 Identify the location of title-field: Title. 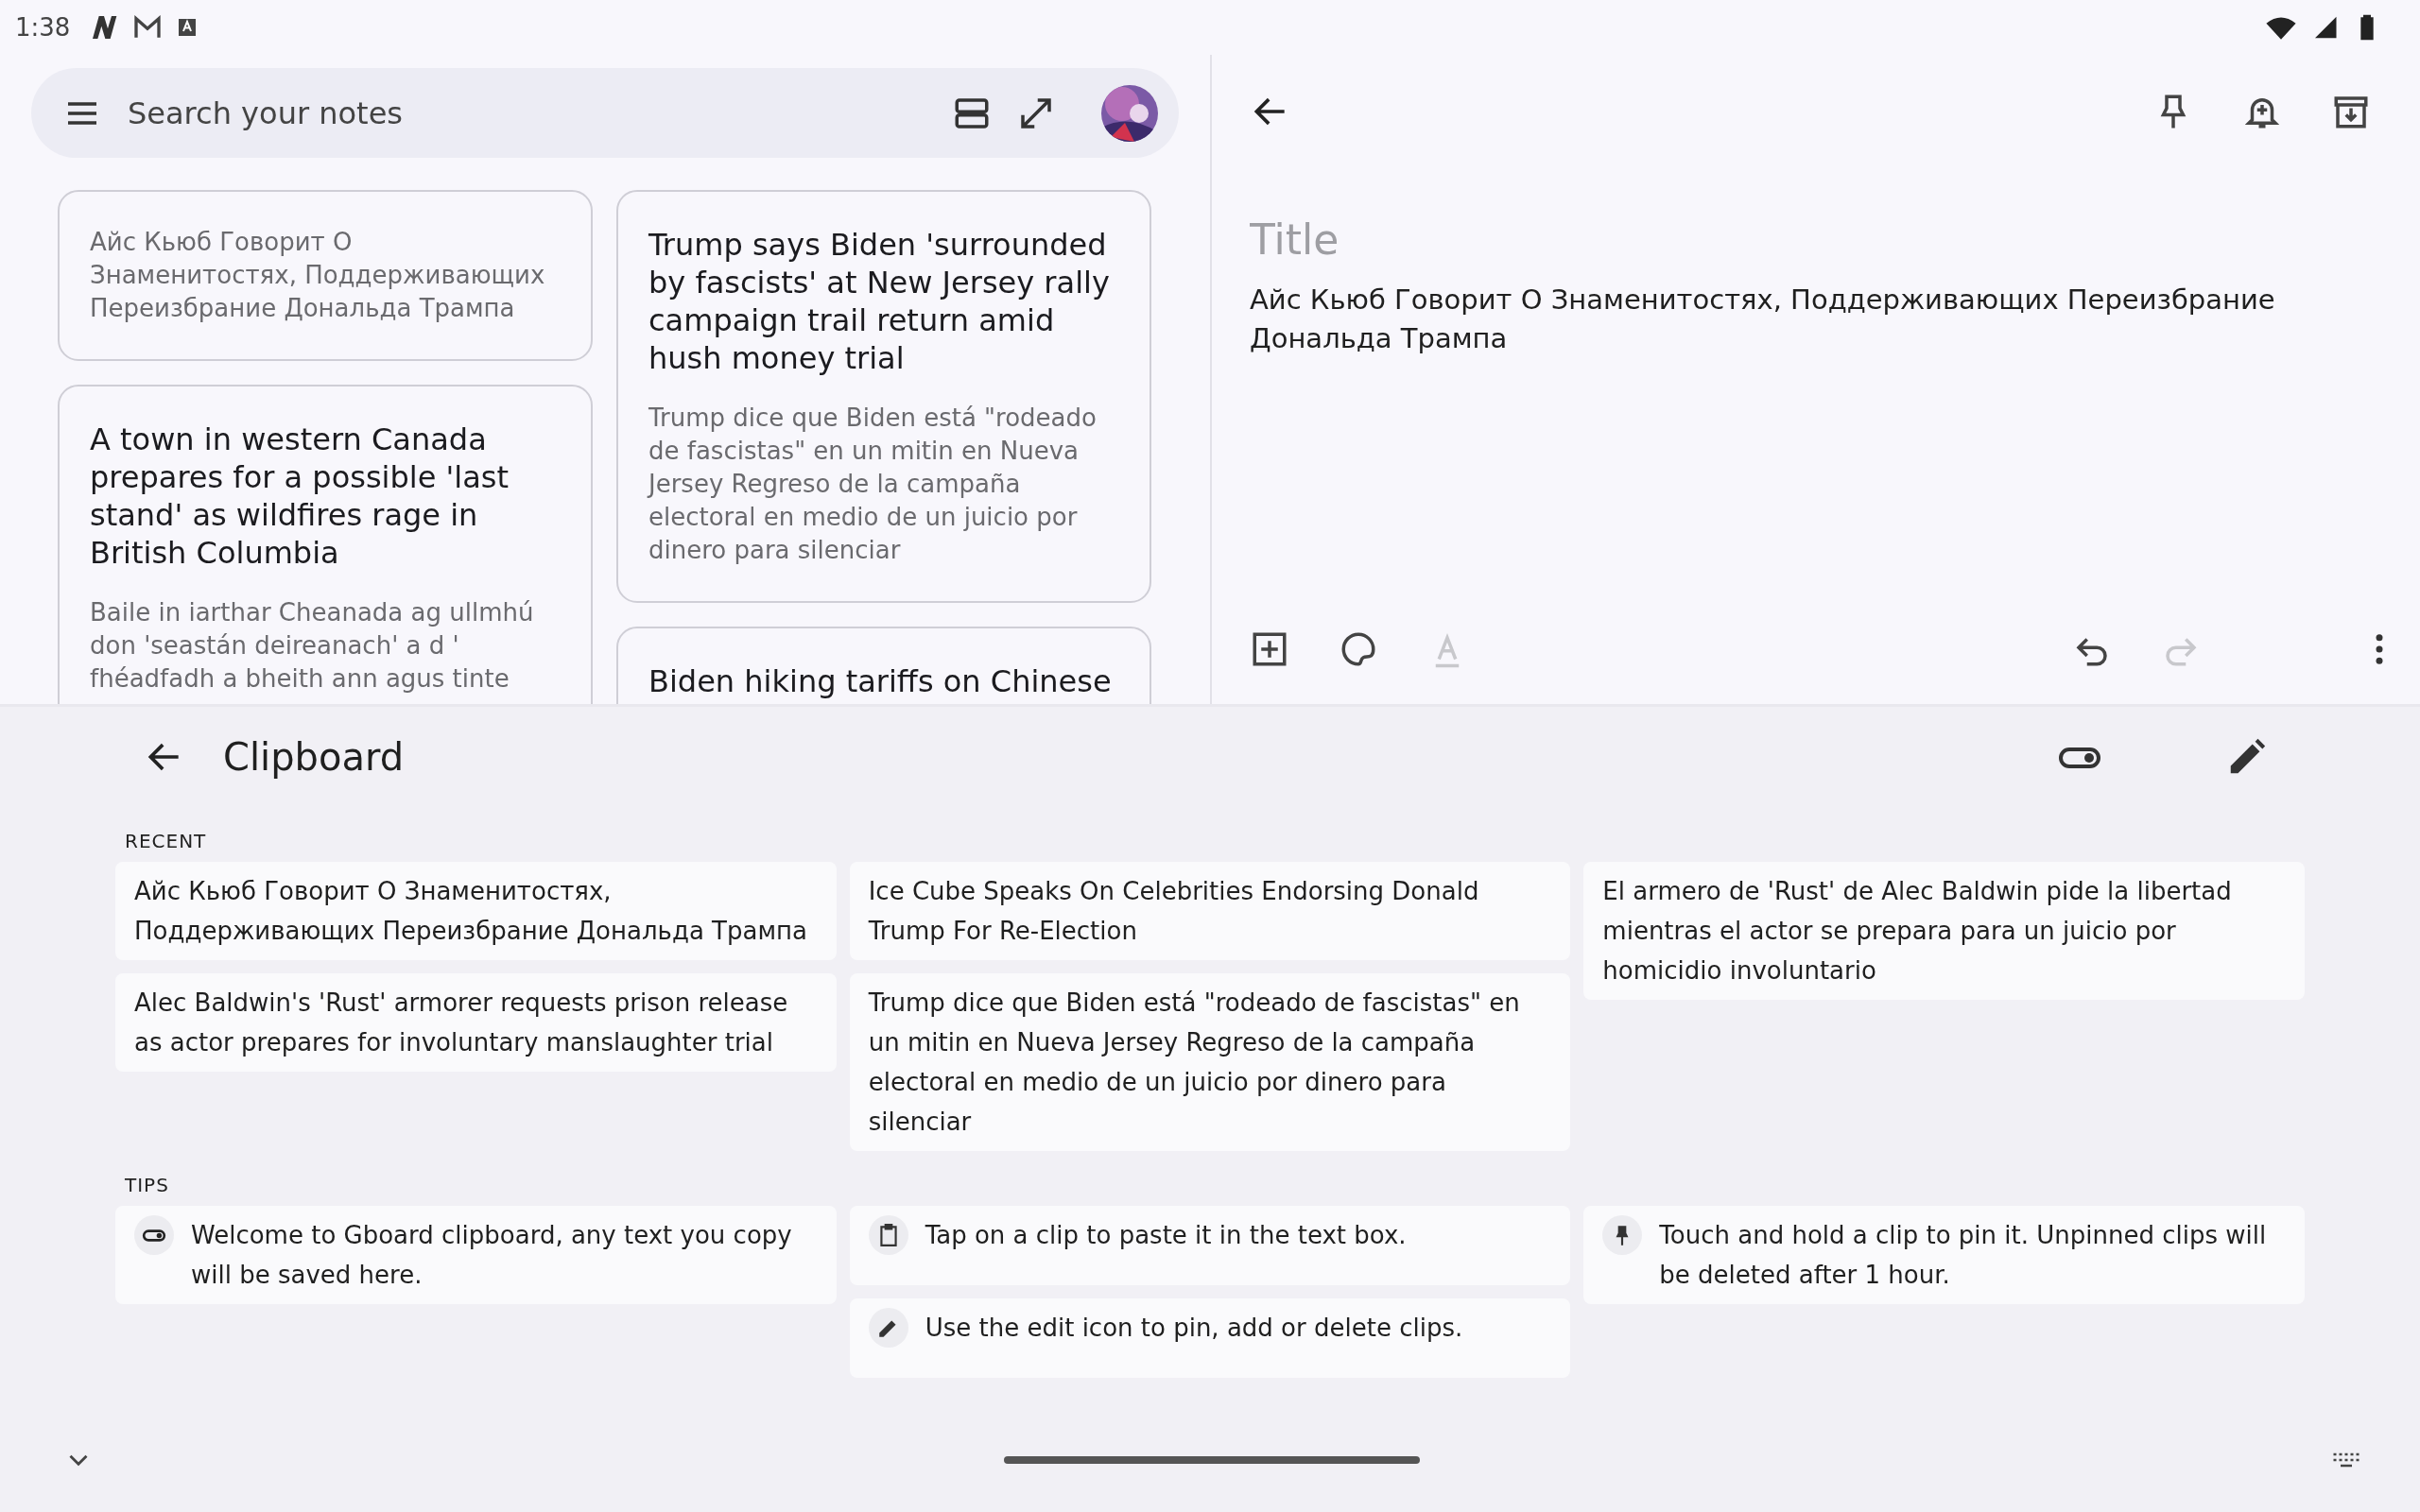
(1824, 239).